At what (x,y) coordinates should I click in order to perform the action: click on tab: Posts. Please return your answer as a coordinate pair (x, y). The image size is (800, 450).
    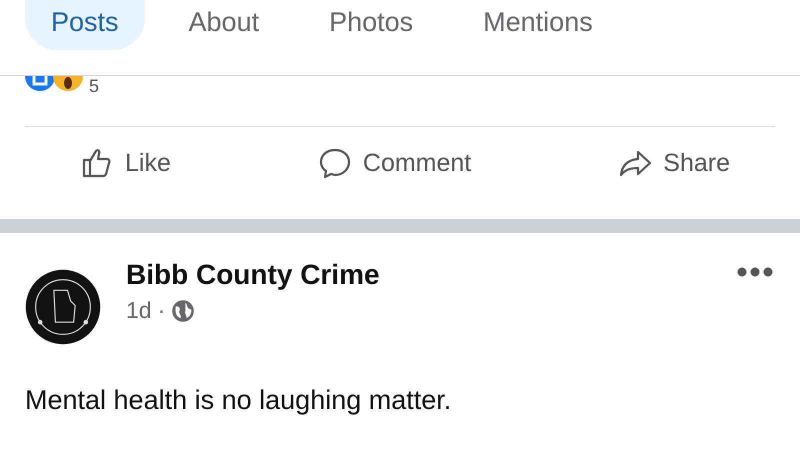
    Looking at the image, I should click on (85, 25).